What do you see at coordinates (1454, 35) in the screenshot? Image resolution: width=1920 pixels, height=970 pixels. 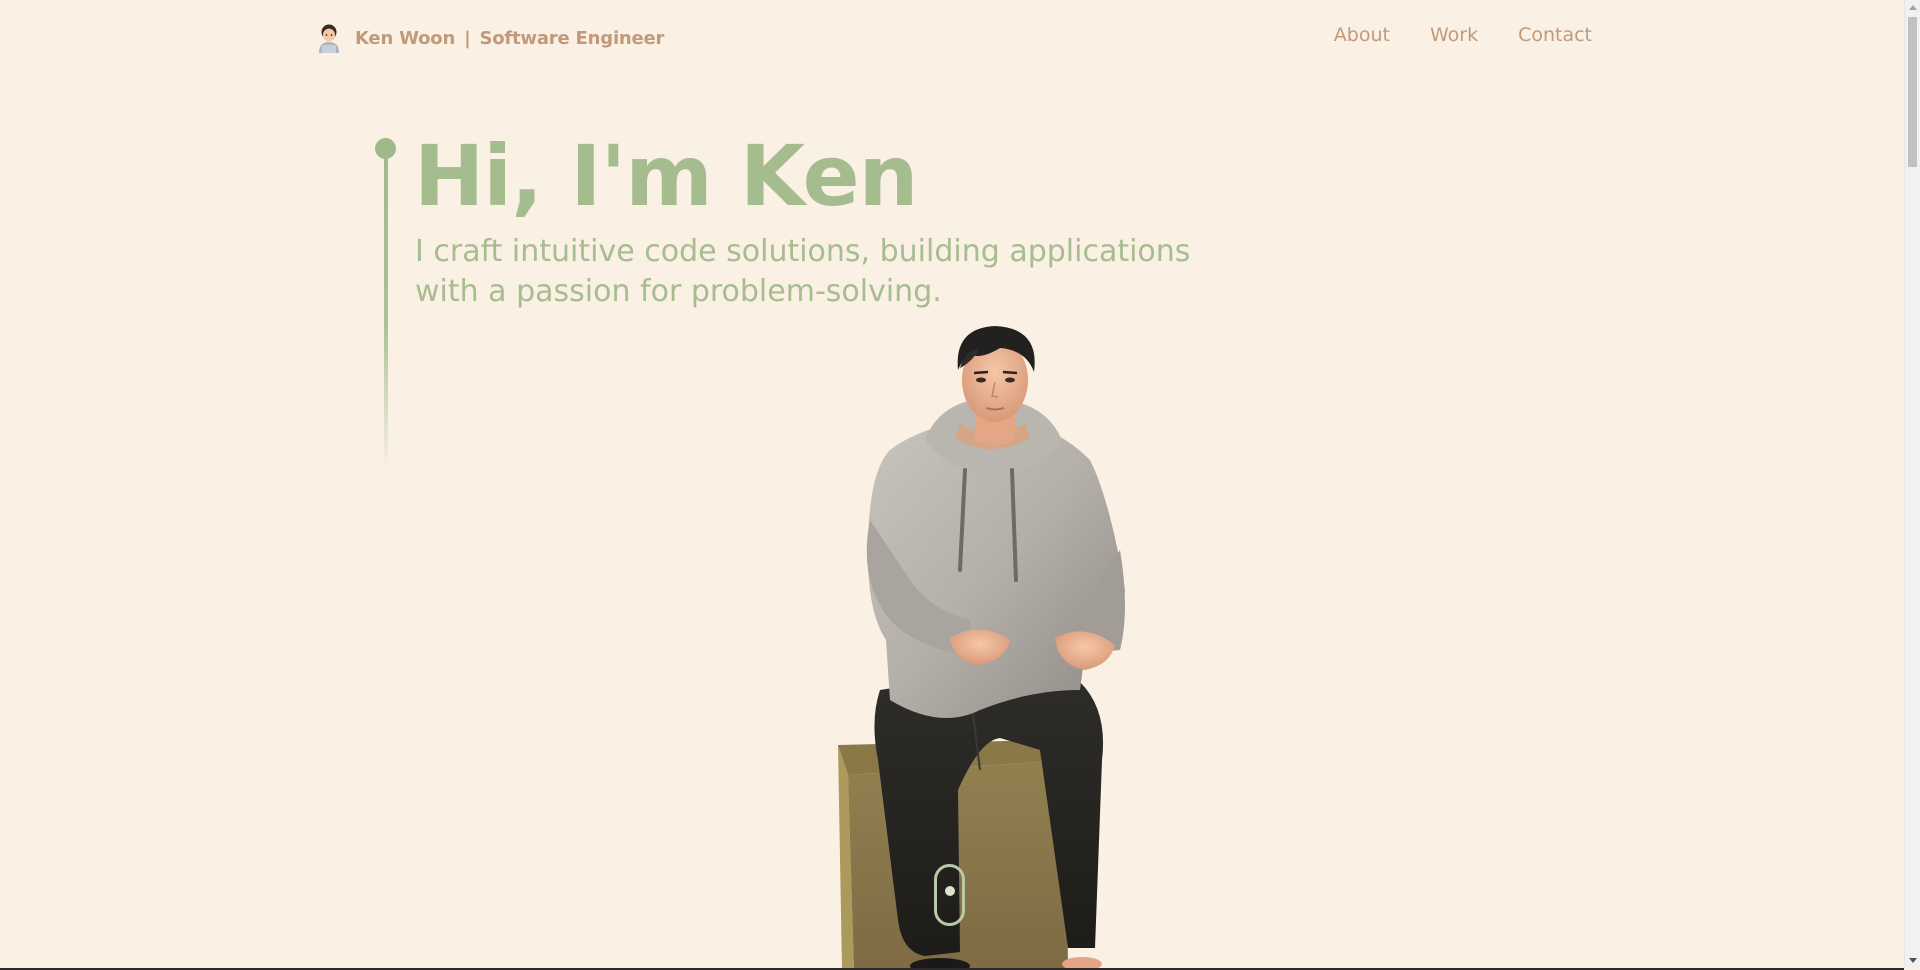 I see `nav-link-work: Work` at bounding box center [1454, 35].